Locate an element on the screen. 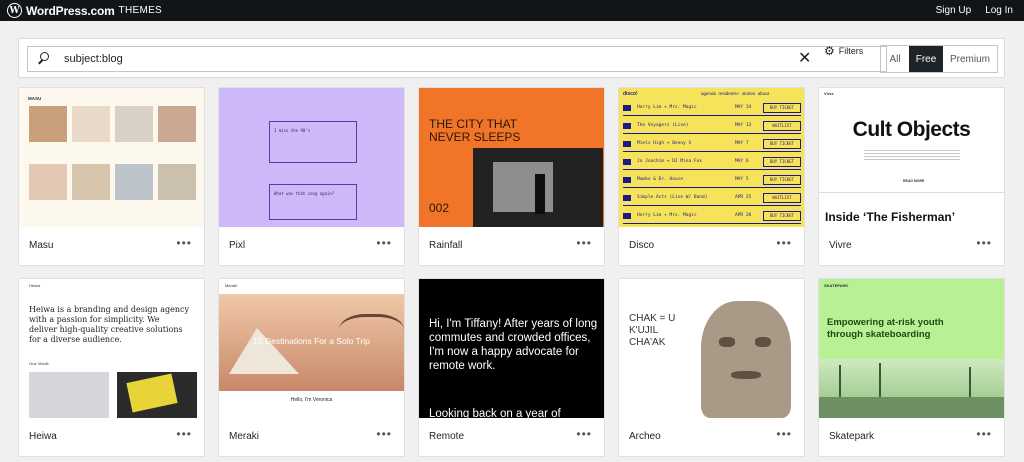 This screenshot has width=1024, height=462. heiwa-section-title: Our Work is located at coordinates (39, 363).